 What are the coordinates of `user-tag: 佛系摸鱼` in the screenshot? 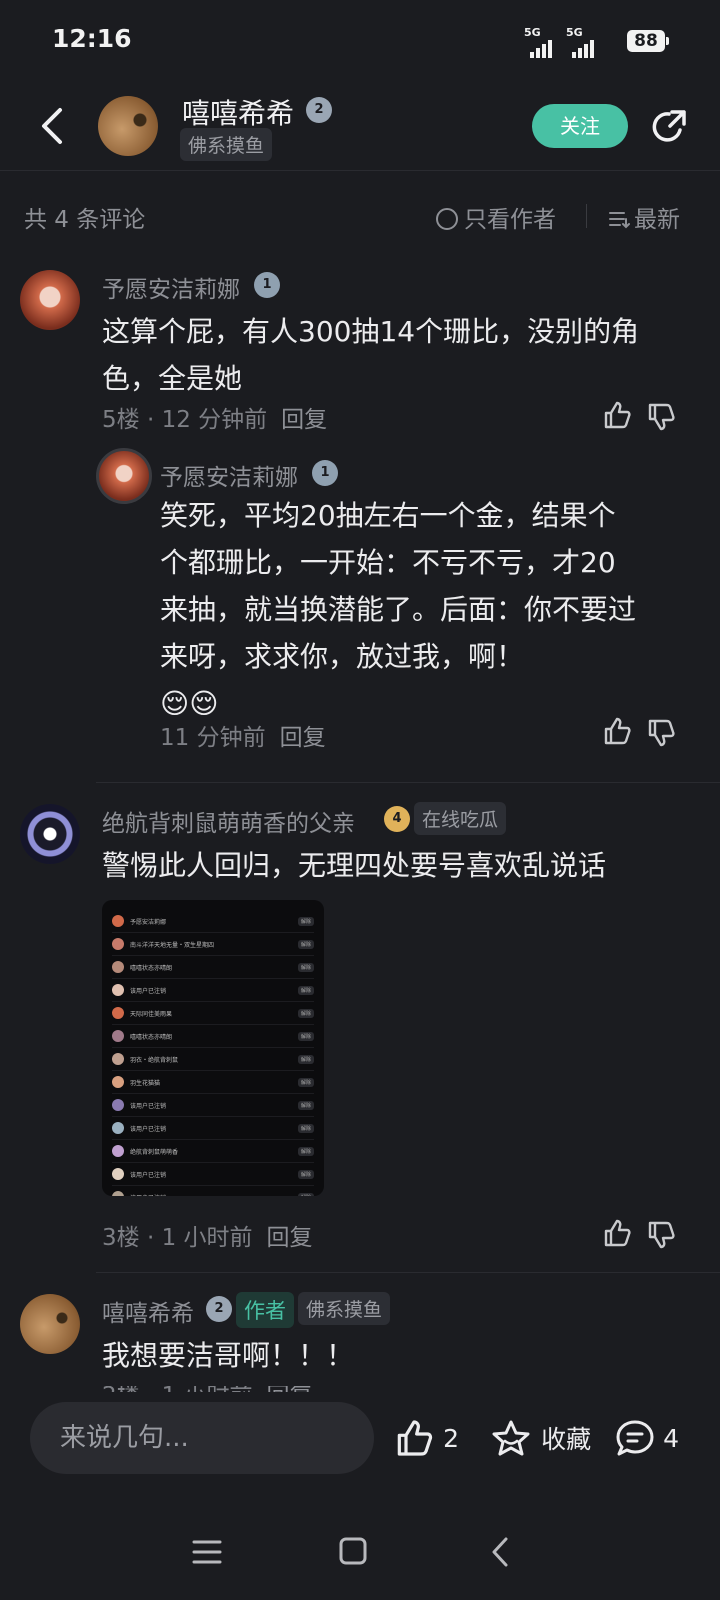 It's located at (344, 1308).